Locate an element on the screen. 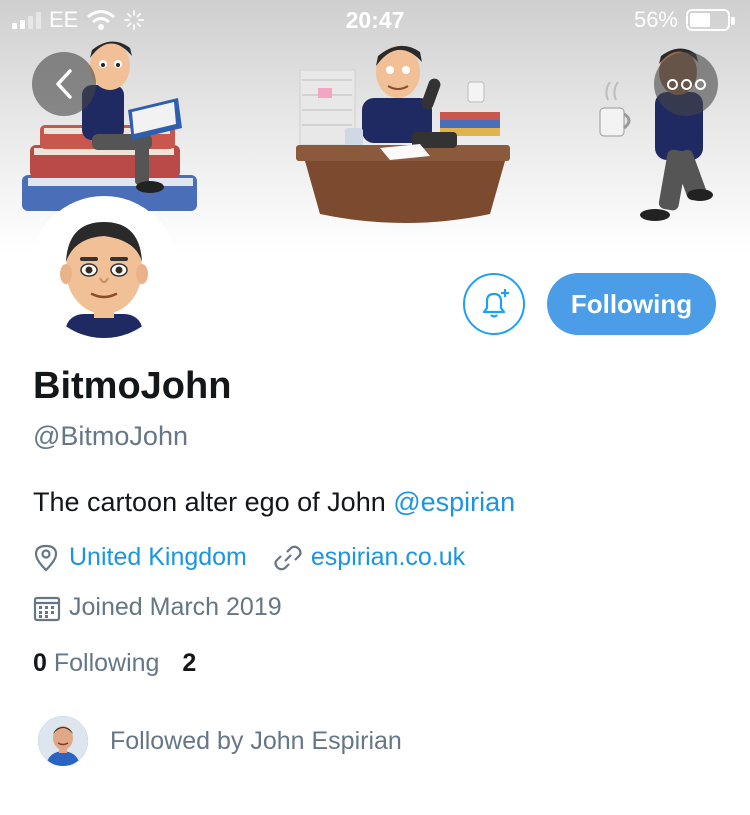 The height and width of the screenshot is (815, 750). display-name: BitmoJohn is located at coordinates (132, 386).